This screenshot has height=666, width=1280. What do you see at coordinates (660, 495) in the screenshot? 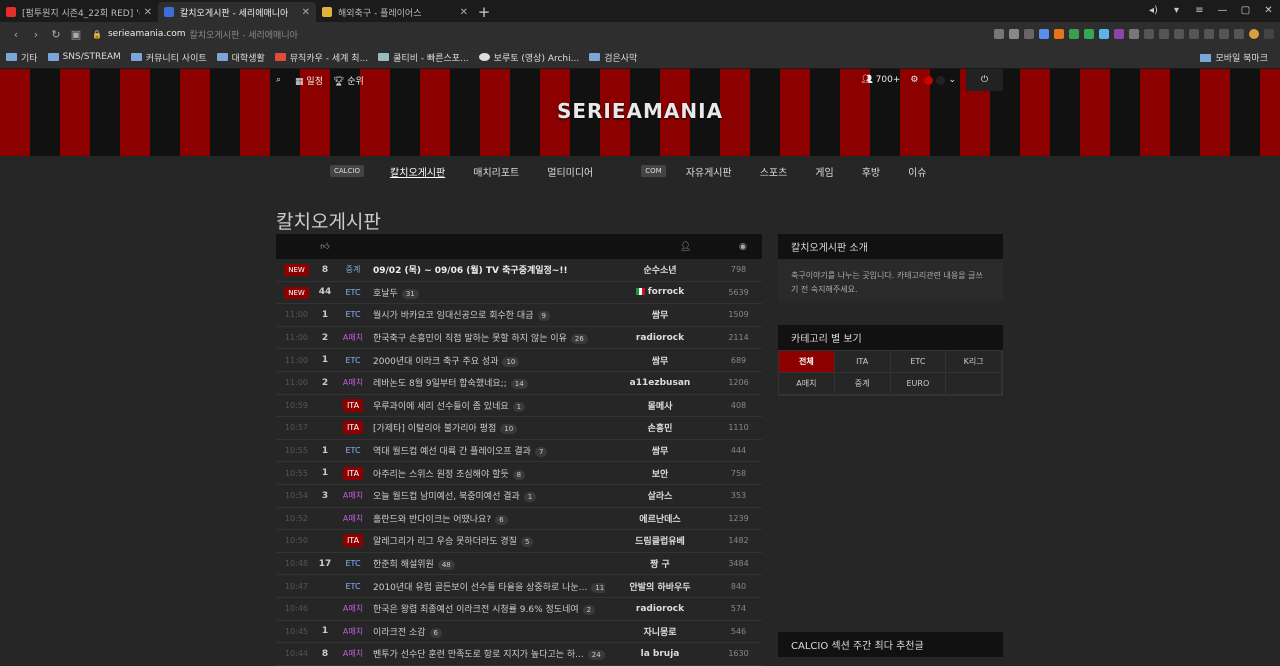
I see `post-author: 살라스` at bounding box center [660, 495].